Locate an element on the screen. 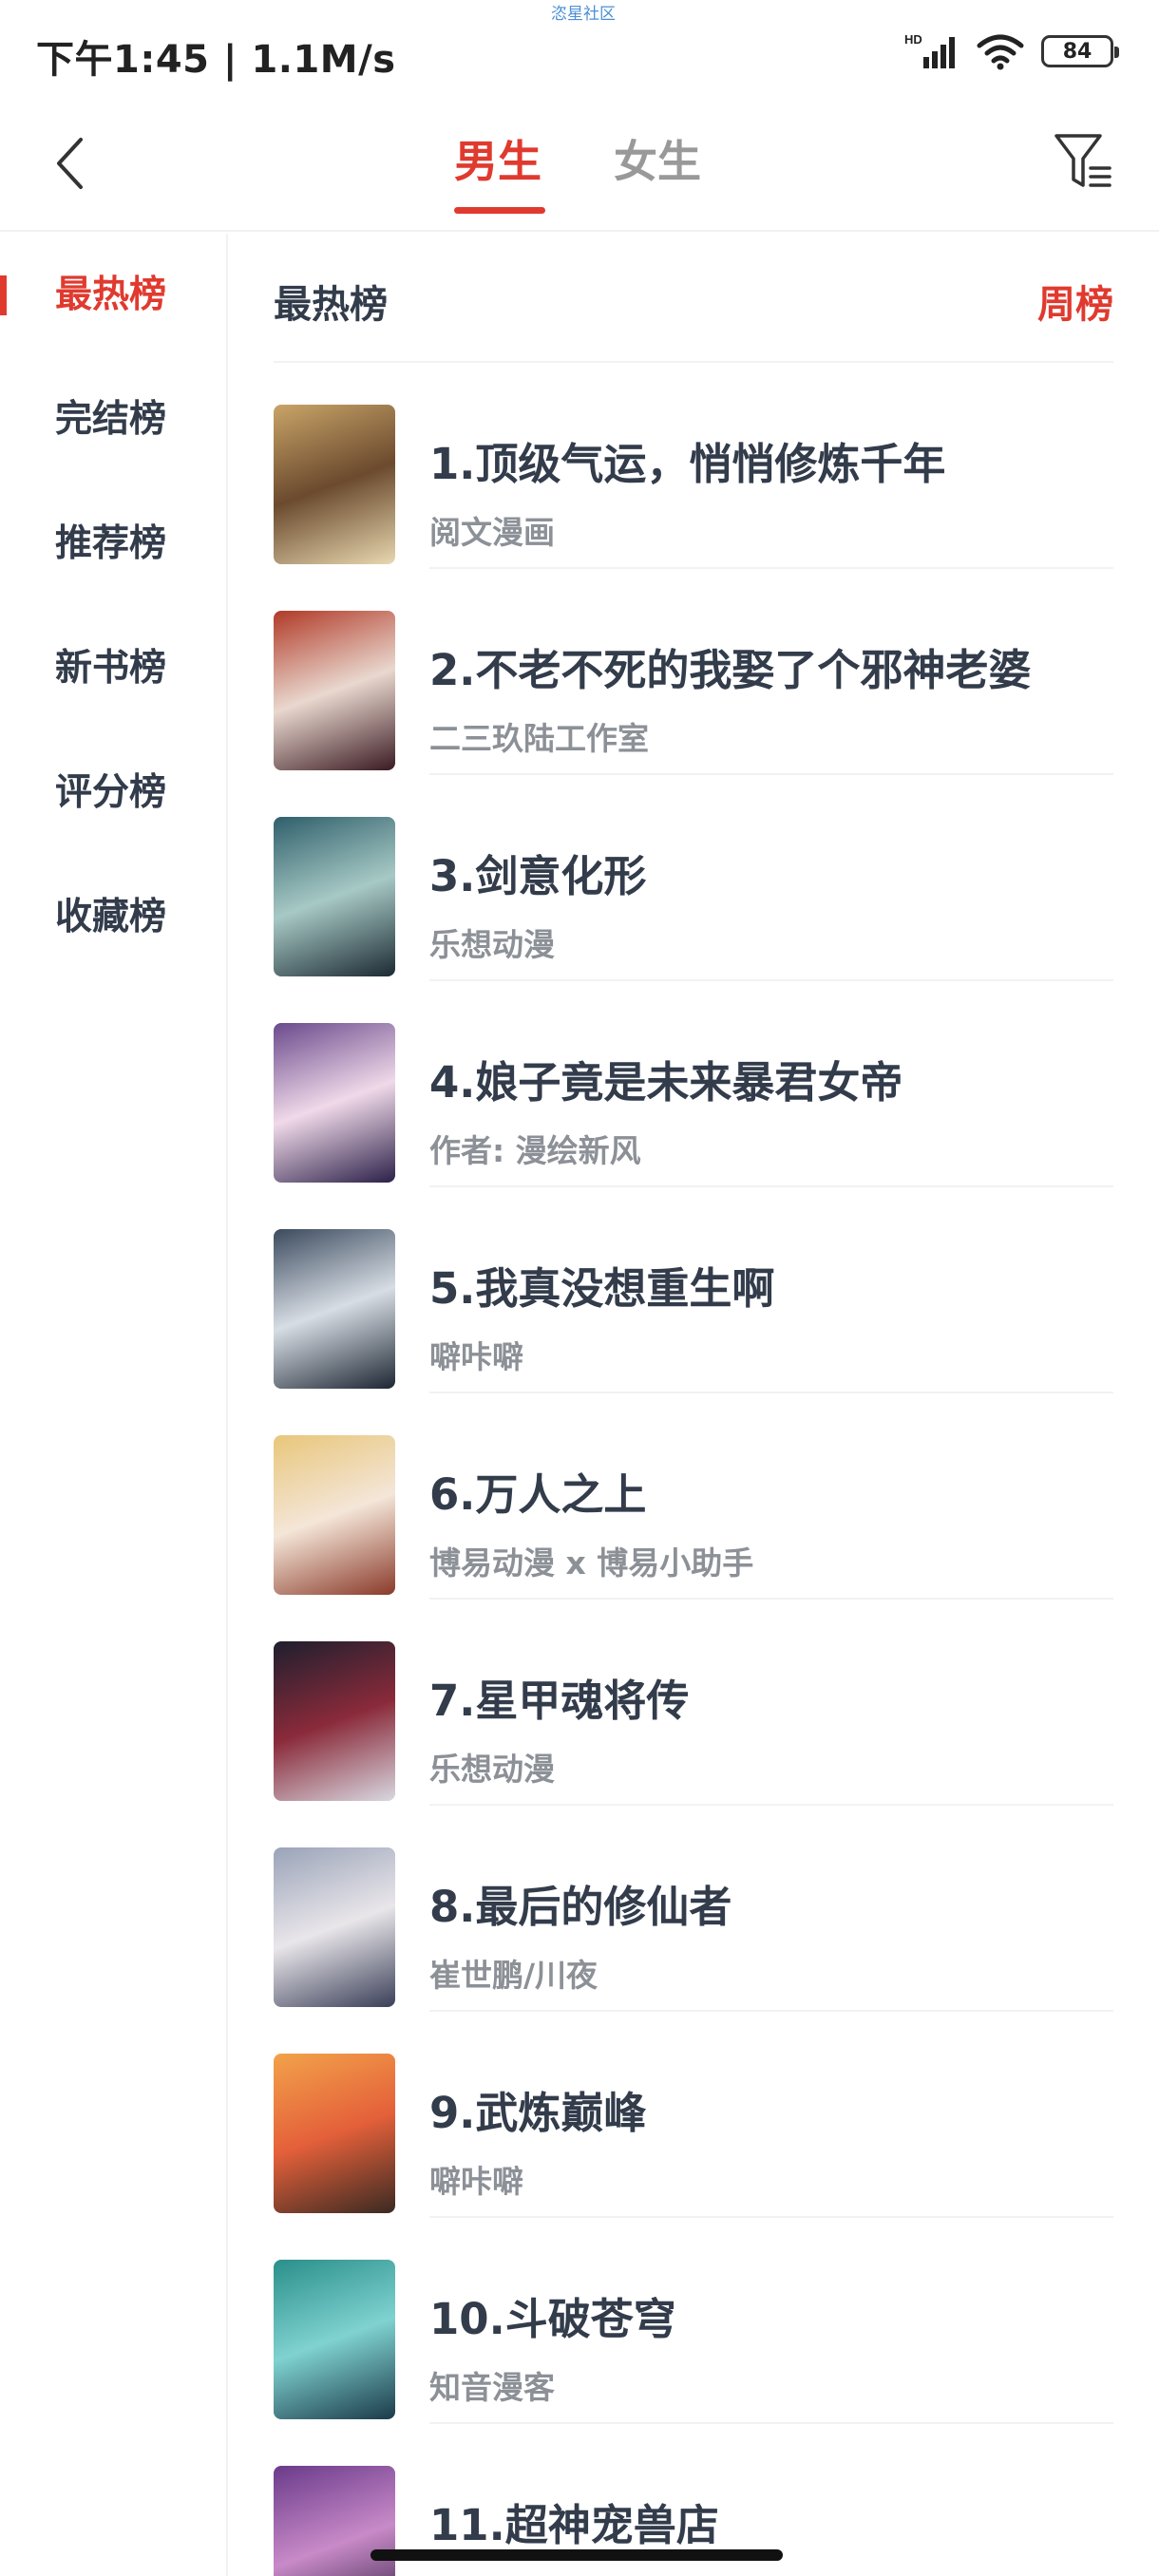  weekly-ranking-toggle: 周榜 is located at coordinates (1075, 301).